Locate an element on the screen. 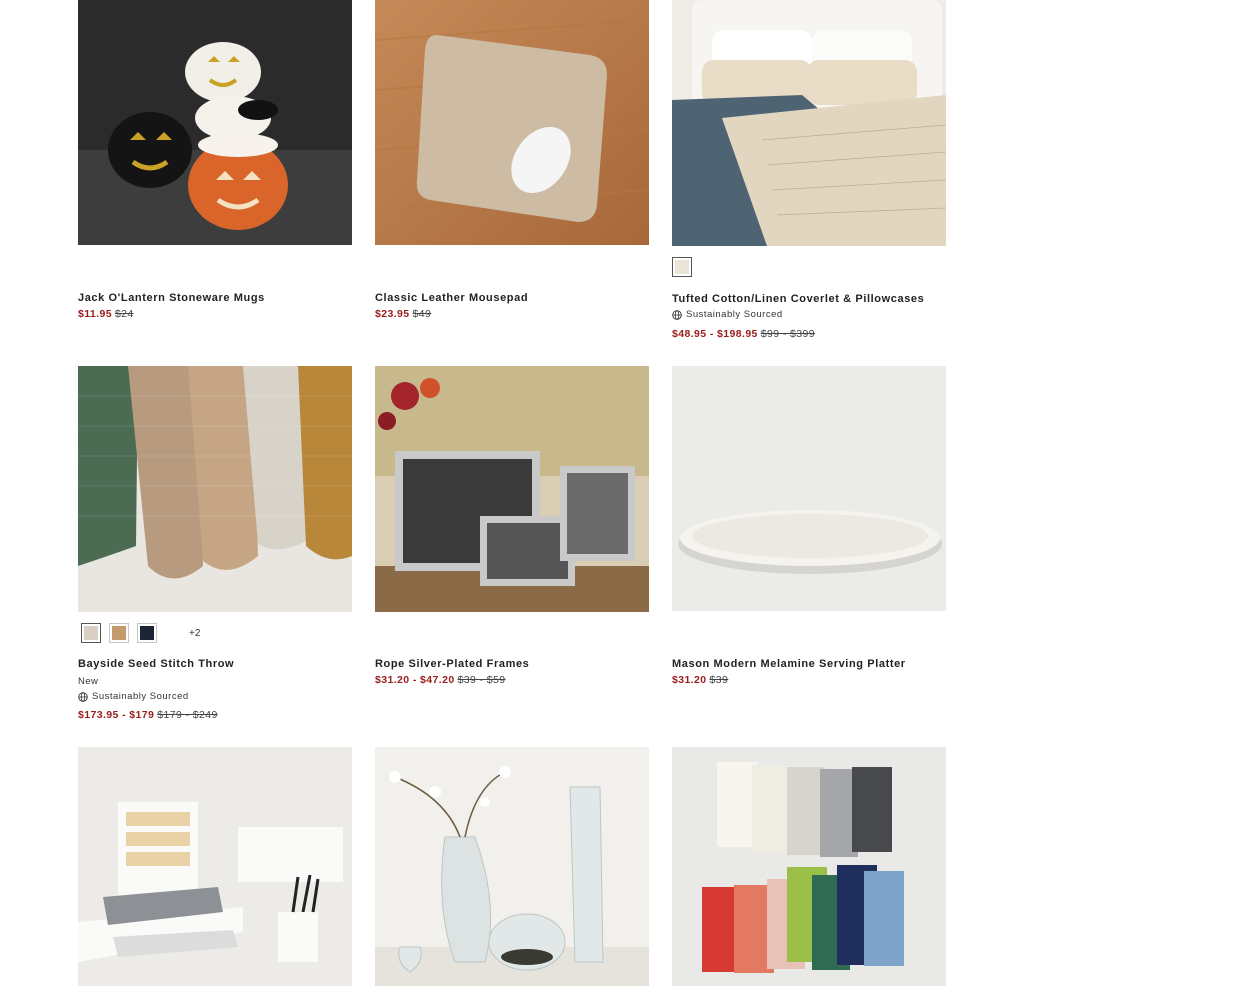  original-price: $39 is located at coordinates (719, 680).